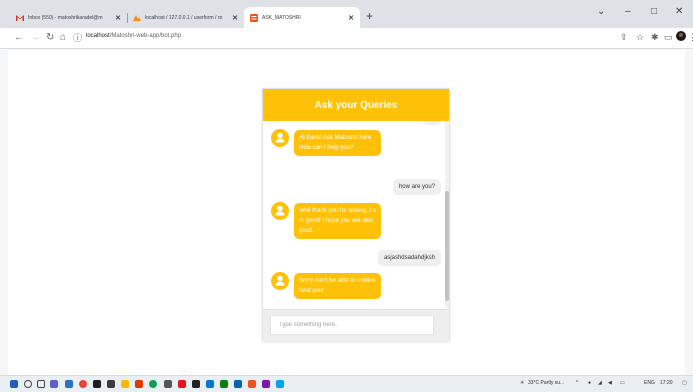 Image resolution: width=693 pixels, height=392 pixels. What do you see at coordinates (610, 383) in the screenshot?
I see `volume-icon: ◀` at bounding box center [610, 383].